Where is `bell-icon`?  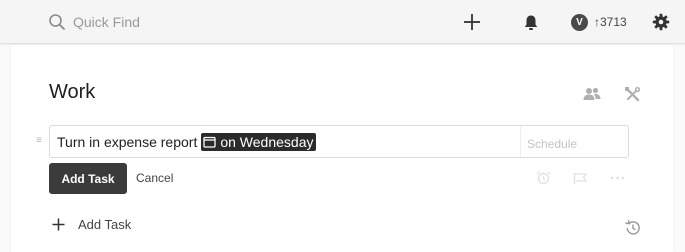 bell-icon is located at coordinates (531, 22).